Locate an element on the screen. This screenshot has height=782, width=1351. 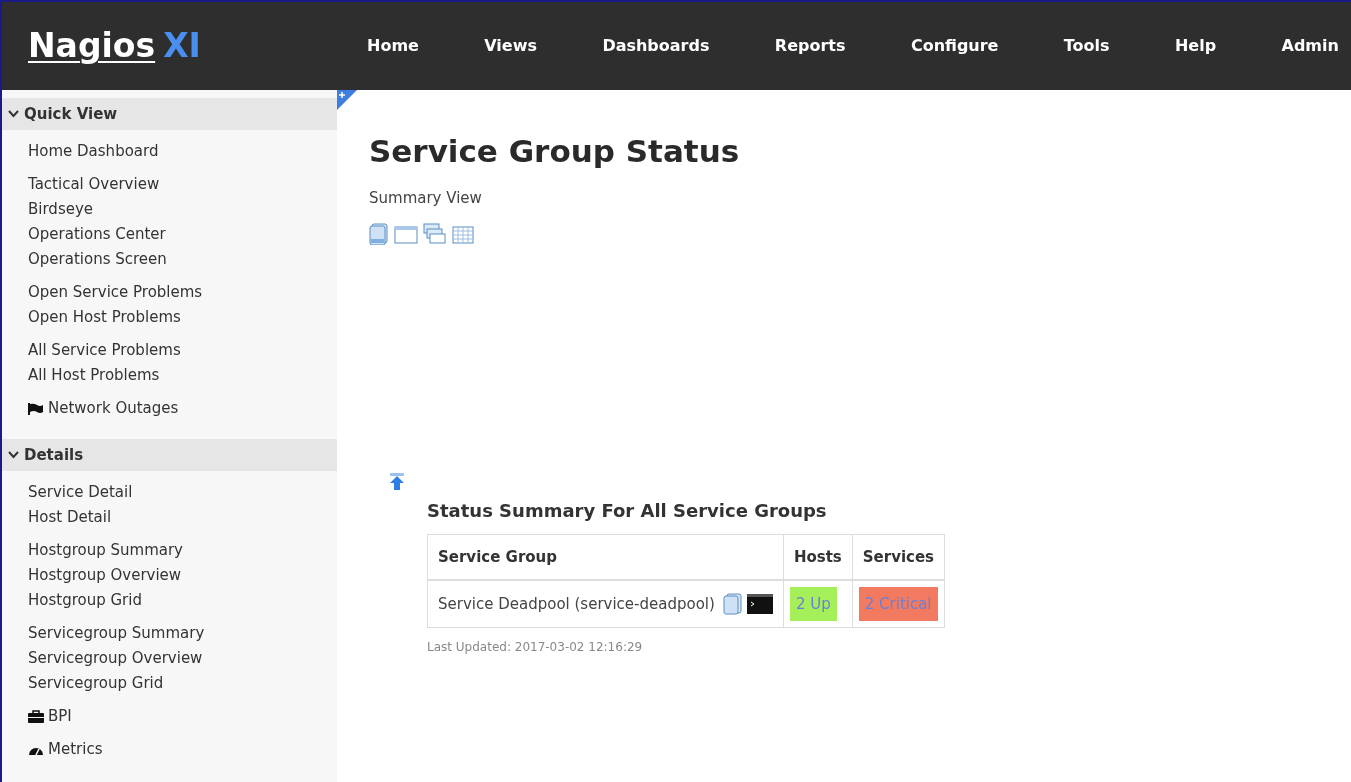
sidebar-section-header: Details is located at coordinates (169, 455).